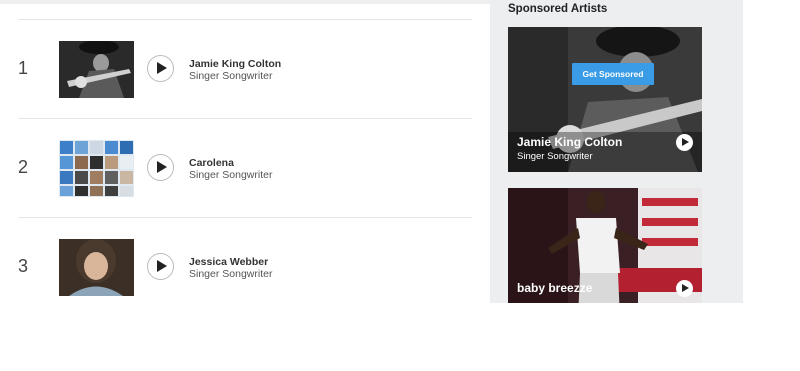  Describe the element at coordinates (23, 167) in the screenshot. I see `rank-number: 2` at that location.